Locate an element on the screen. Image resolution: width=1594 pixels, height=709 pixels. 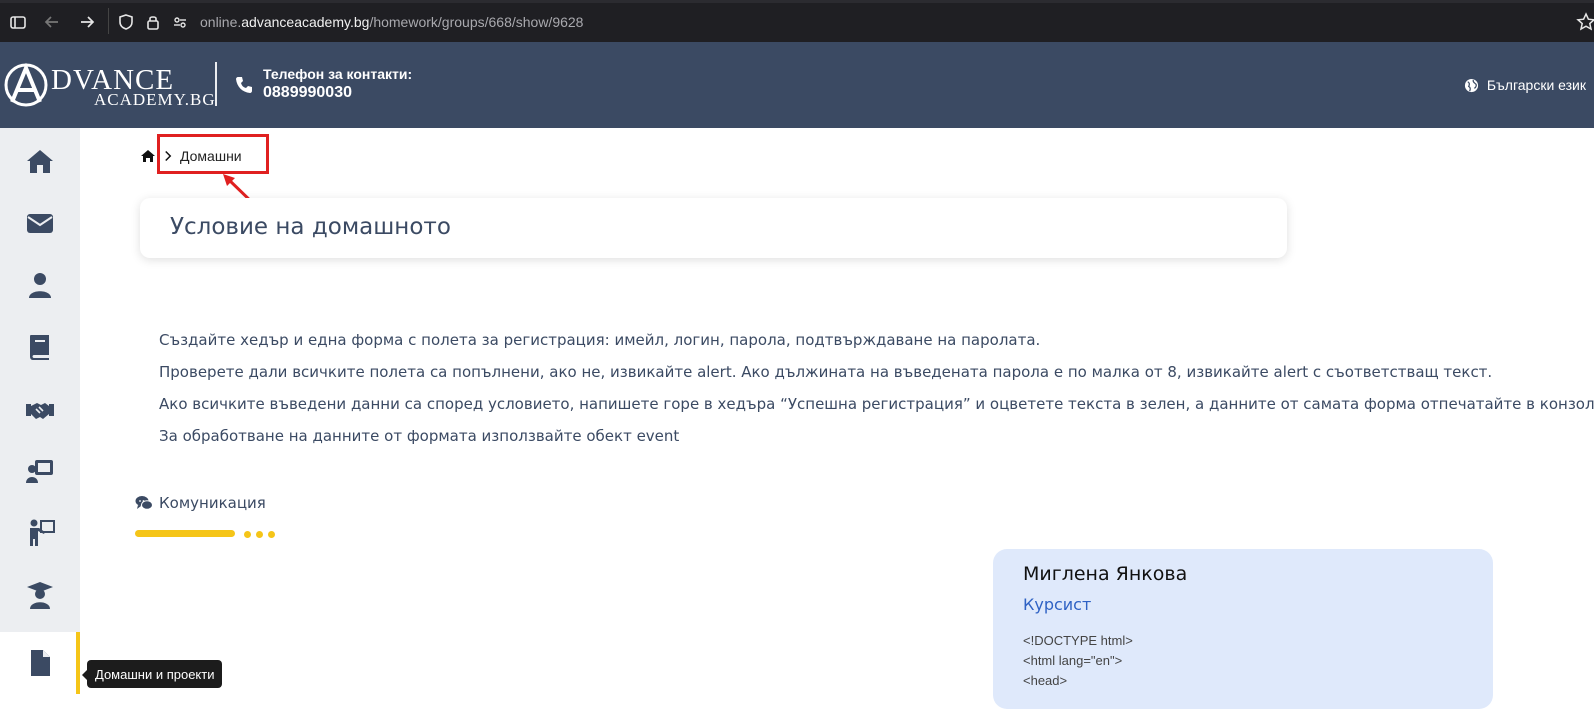
handshake-icon is located at coordinates (40, 411).